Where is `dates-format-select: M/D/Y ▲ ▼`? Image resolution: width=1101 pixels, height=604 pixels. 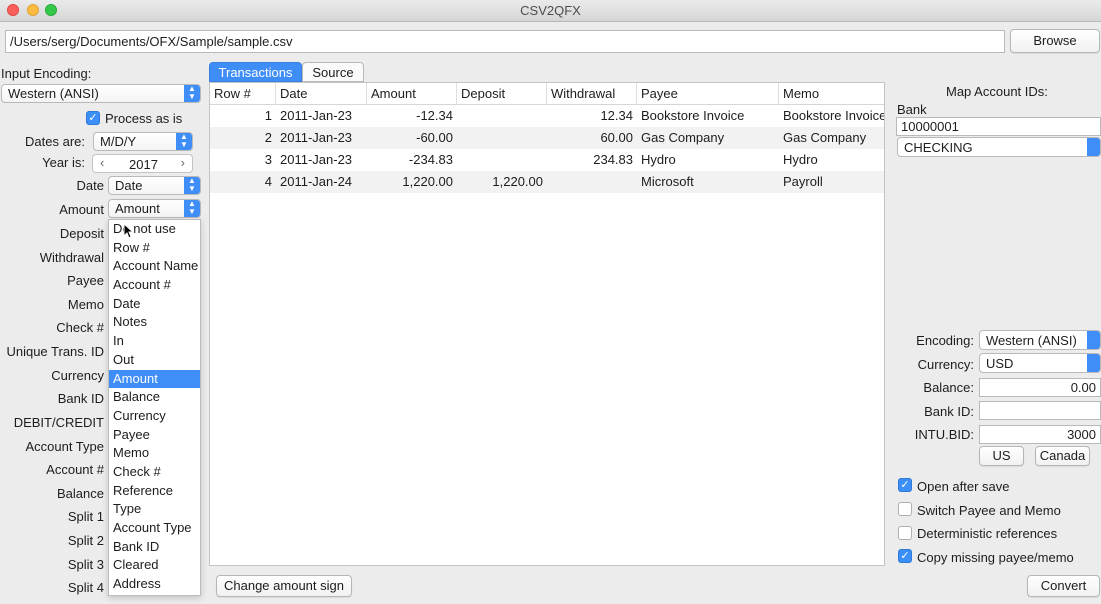 dates-format-select: M/D/Y ▲ ▼ is located at coordinates (143, 141).